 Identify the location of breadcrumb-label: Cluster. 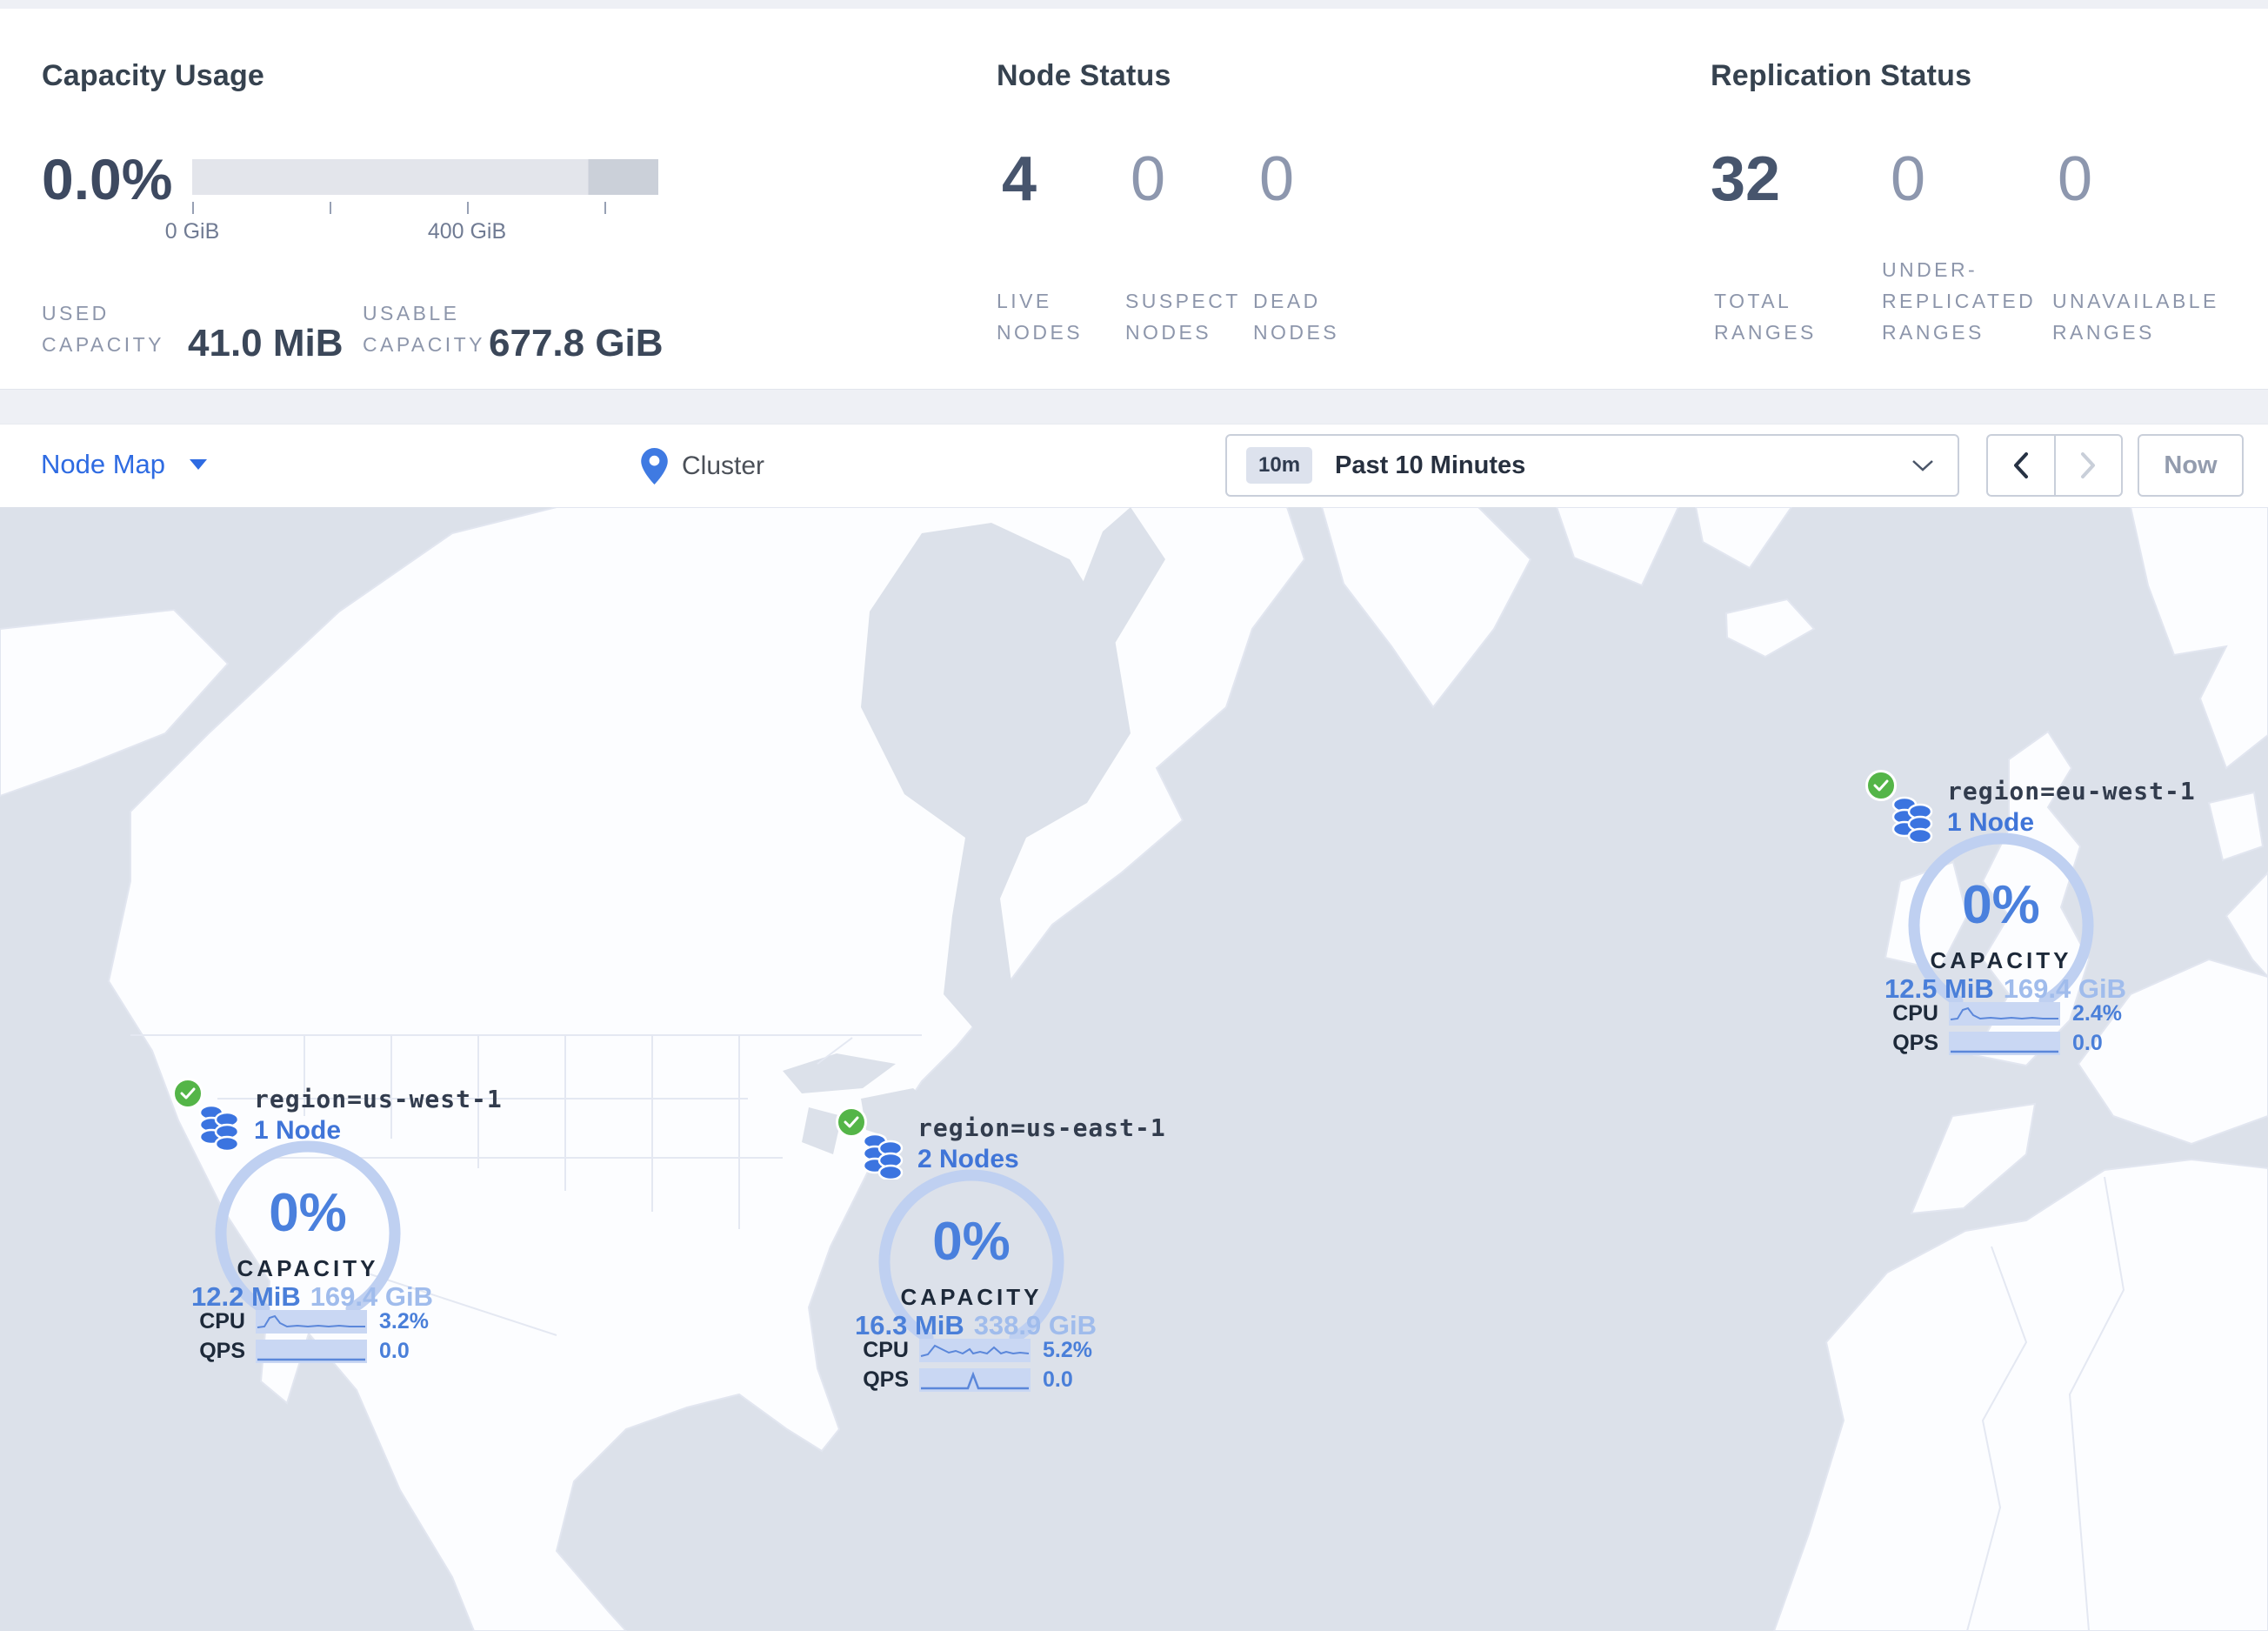
(723, 465).